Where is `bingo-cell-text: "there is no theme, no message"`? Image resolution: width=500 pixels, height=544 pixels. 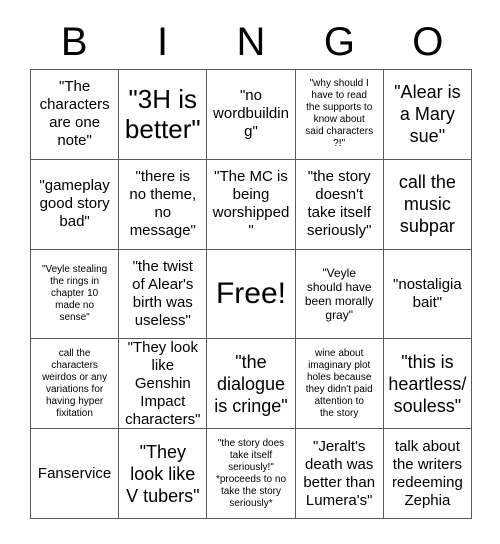
bingo-cell-text: "there is no theme, no message" is located at coordinates (163, 204).